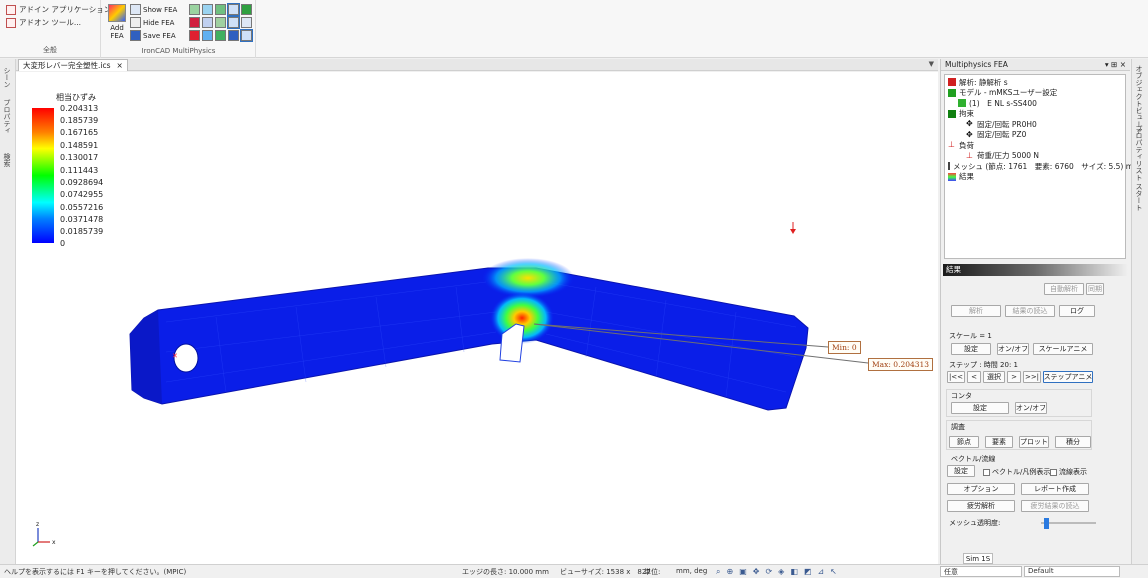 The image size is (1148, 578). I want to click on measure-icon: ⊿, so click(820, 572).